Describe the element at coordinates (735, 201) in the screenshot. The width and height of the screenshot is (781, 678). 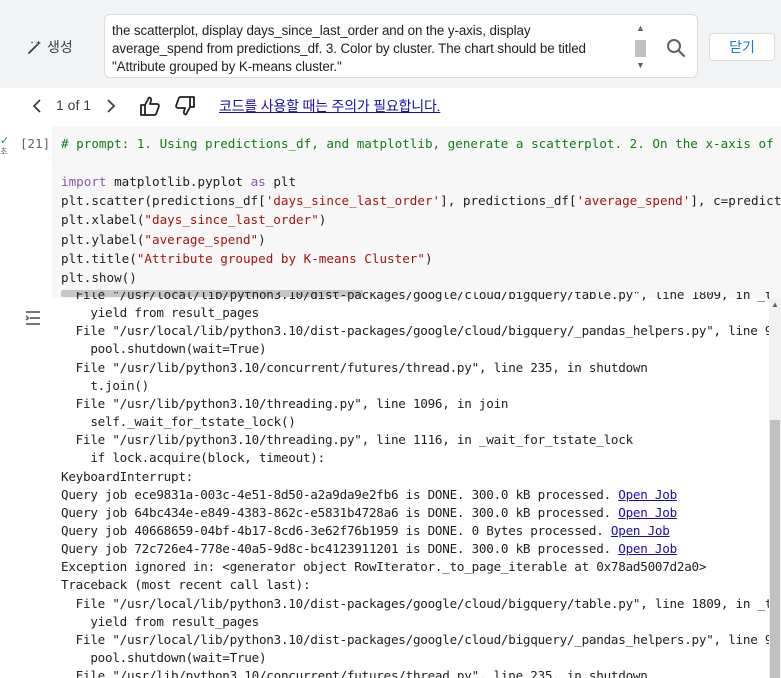
I see `code-token: ], c=predictions_df[` at that location.